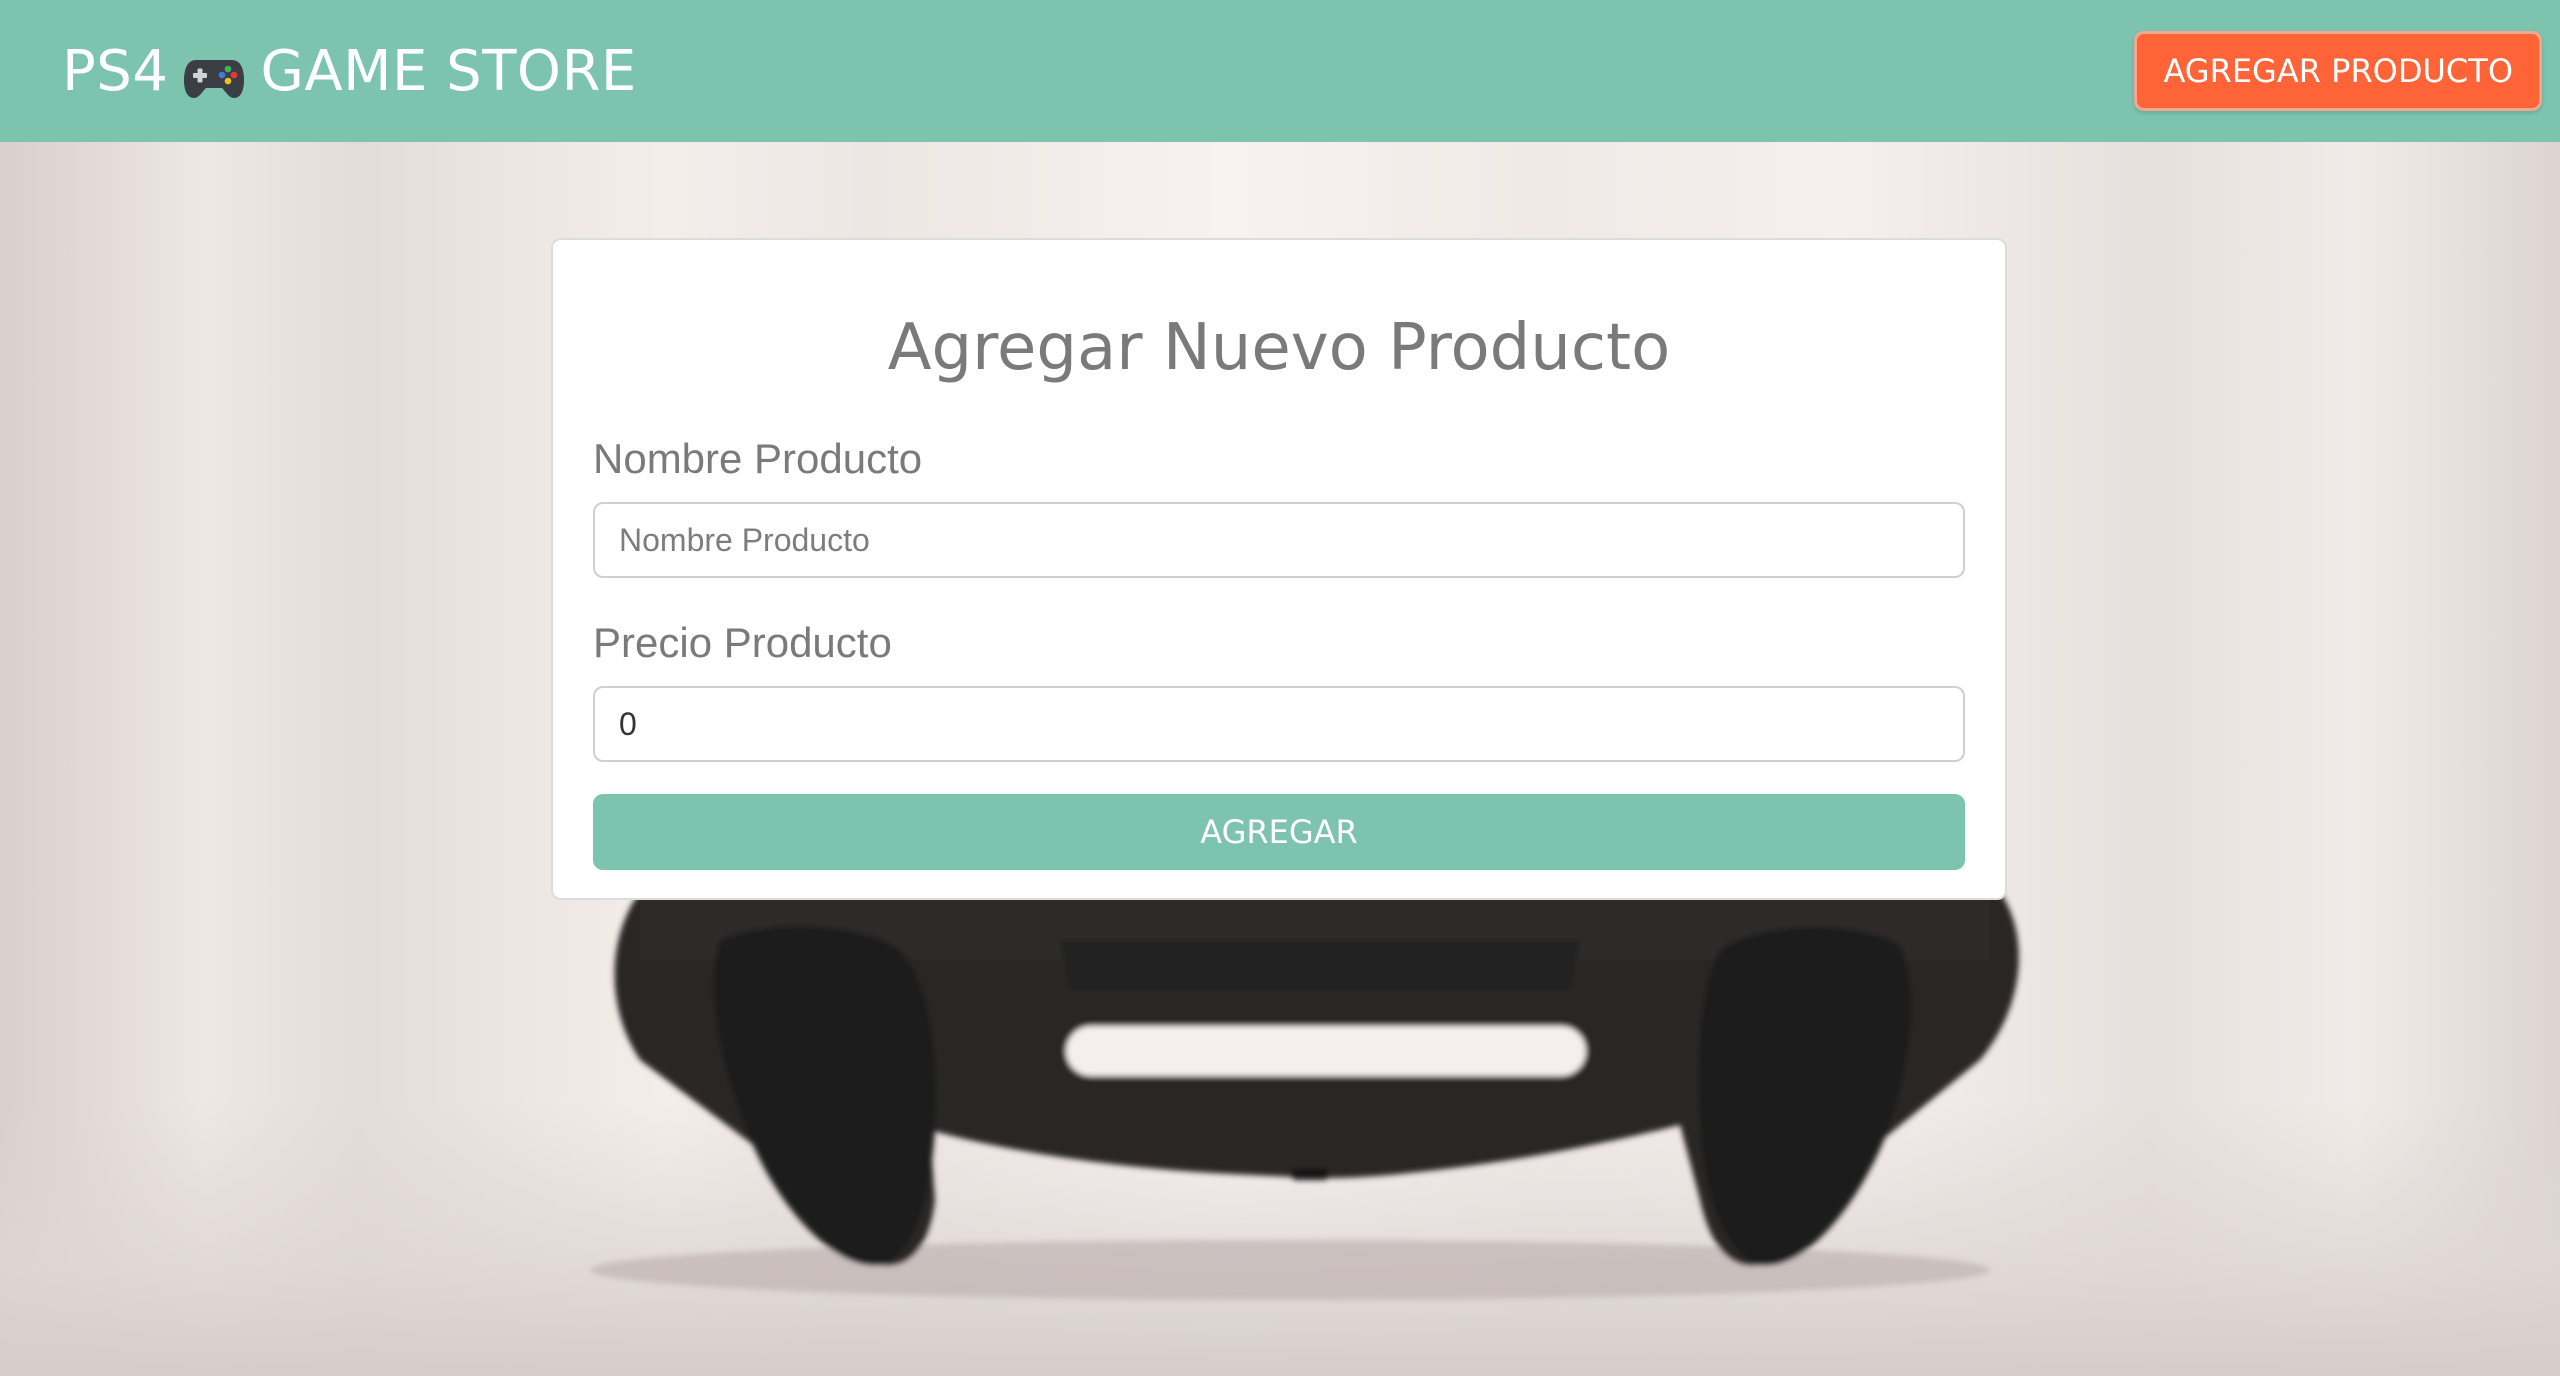 The image size is (2560, 1376). What do you see at coordinates (1279, 540) in the screenshot?
I see `product-name-input` at bounding box center [1279, 540].